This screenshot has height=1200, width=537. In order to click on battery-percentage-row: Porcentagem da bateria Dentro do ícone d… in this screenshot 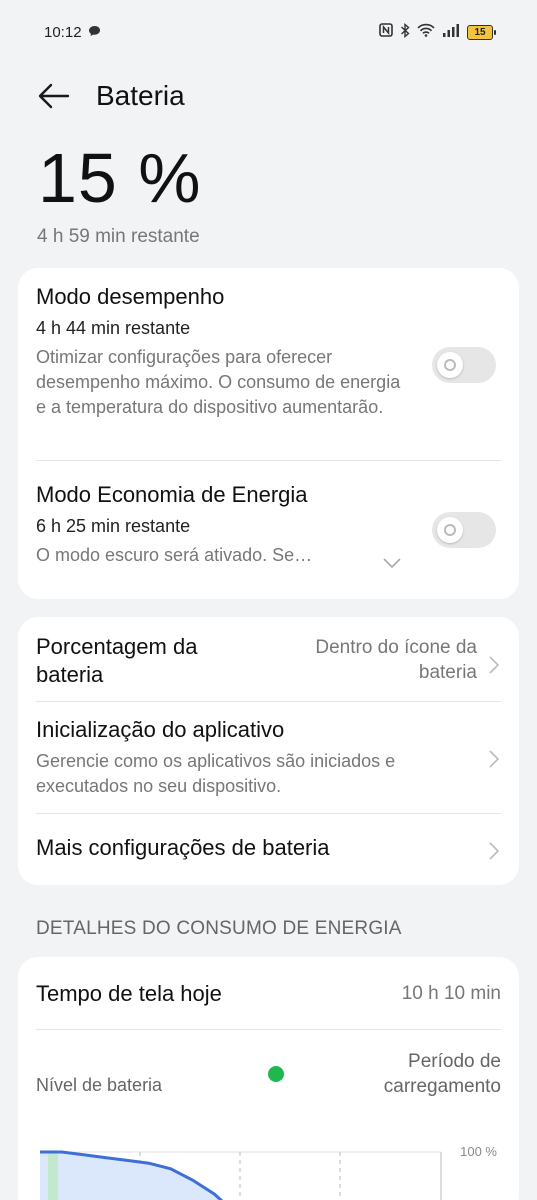, I will do `click(268, 668)`.